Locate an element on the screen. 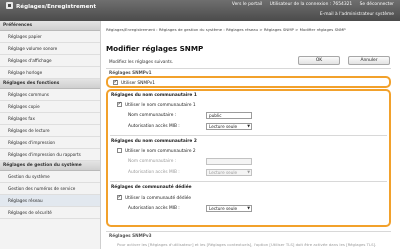 Image resolution: width=400 pixels, height=249 pixels. app-title: Réglages/Enregistrement is located at coordinates (56, 7).